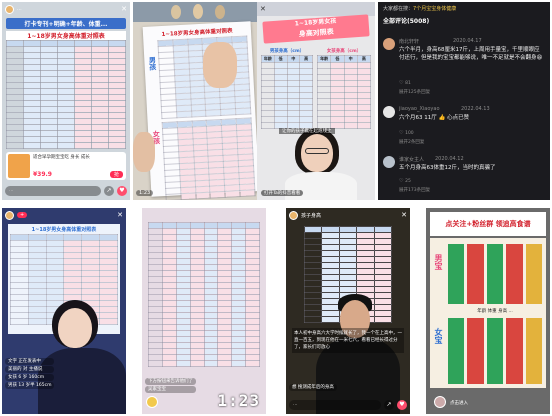 The width and height of the screenshot is (552, 416). Describe the element at coordinates (405, 181) in the screenshot. I see `comment-likes: ♡ 25` at that location.